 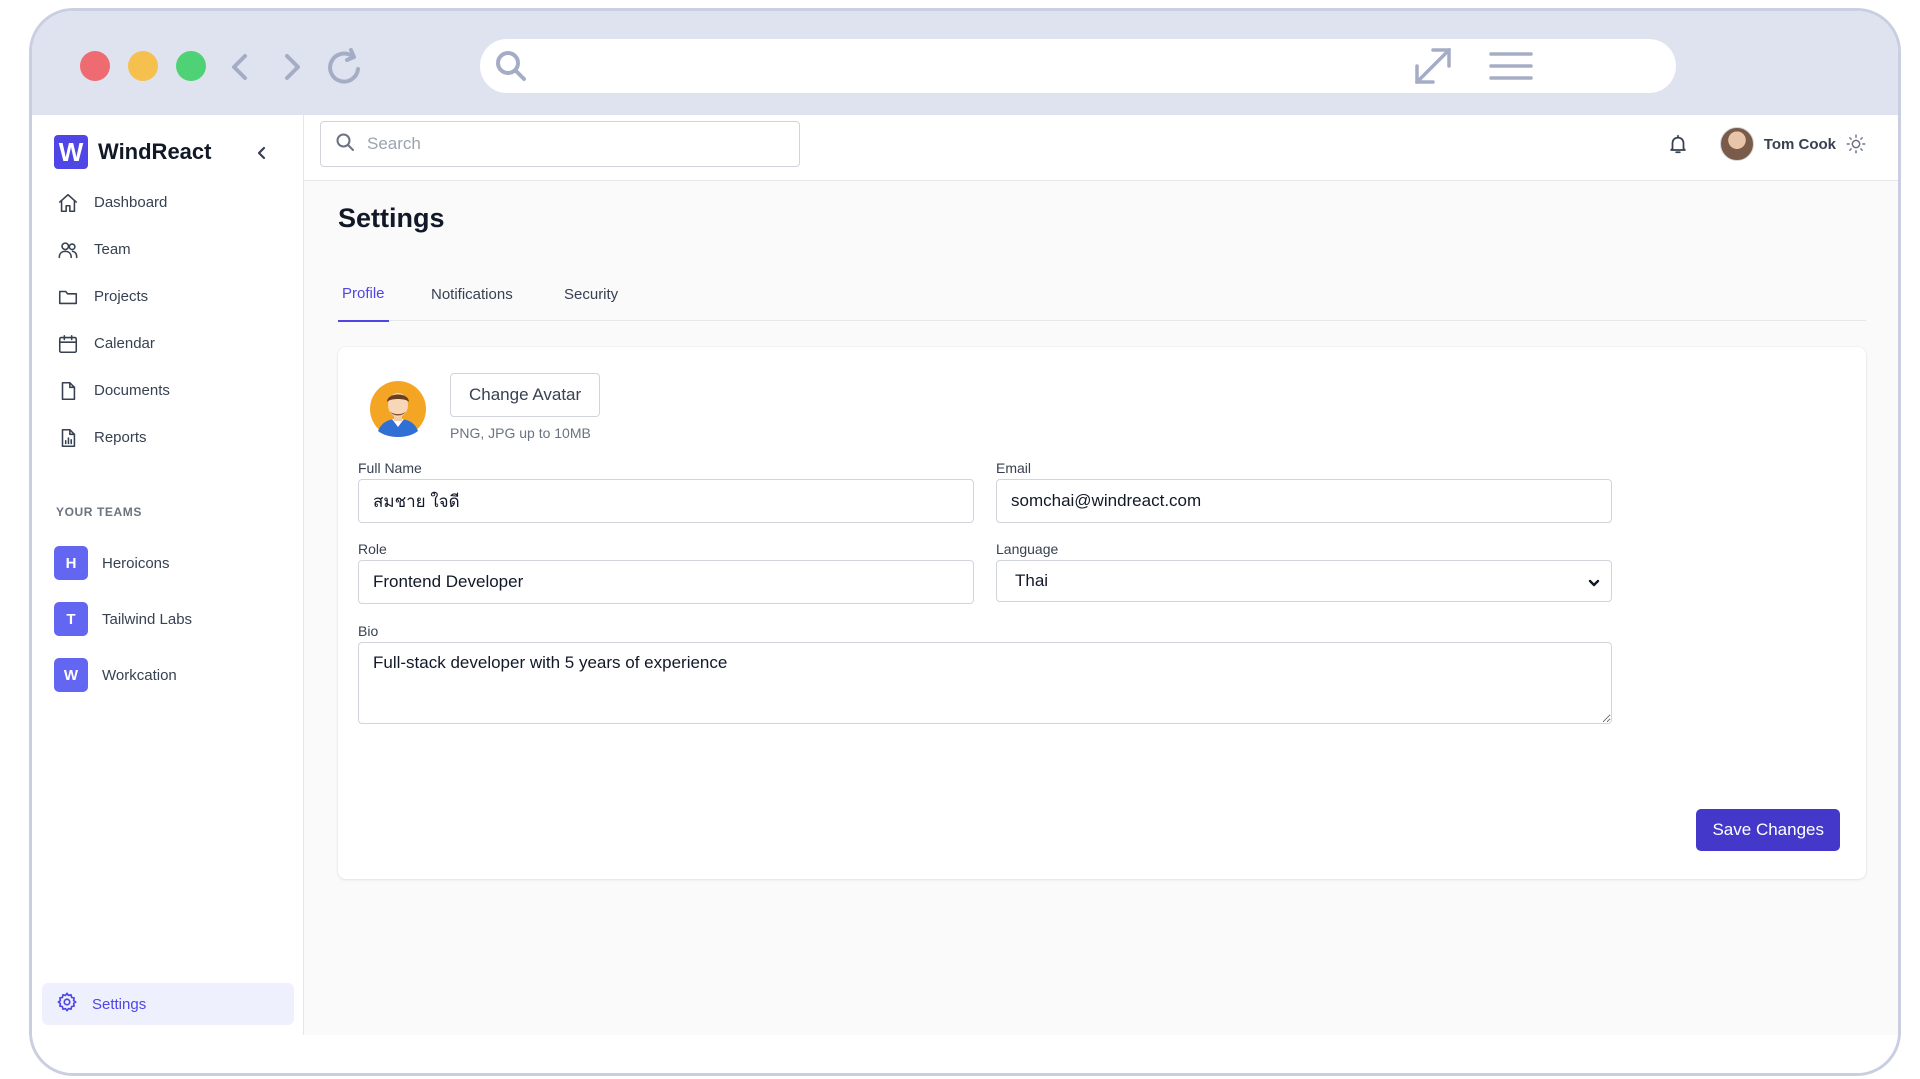 What do you see at coordinates (68, 203) in the screenshot?
I see `home-icon` at bounding box center [68, 203].